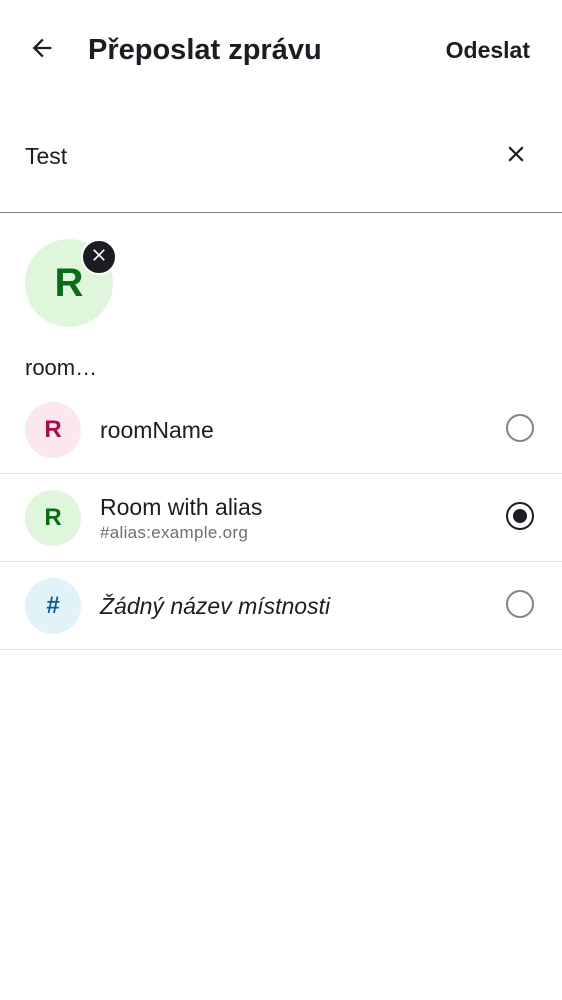  I want to click on back-button, so click(42, 50).